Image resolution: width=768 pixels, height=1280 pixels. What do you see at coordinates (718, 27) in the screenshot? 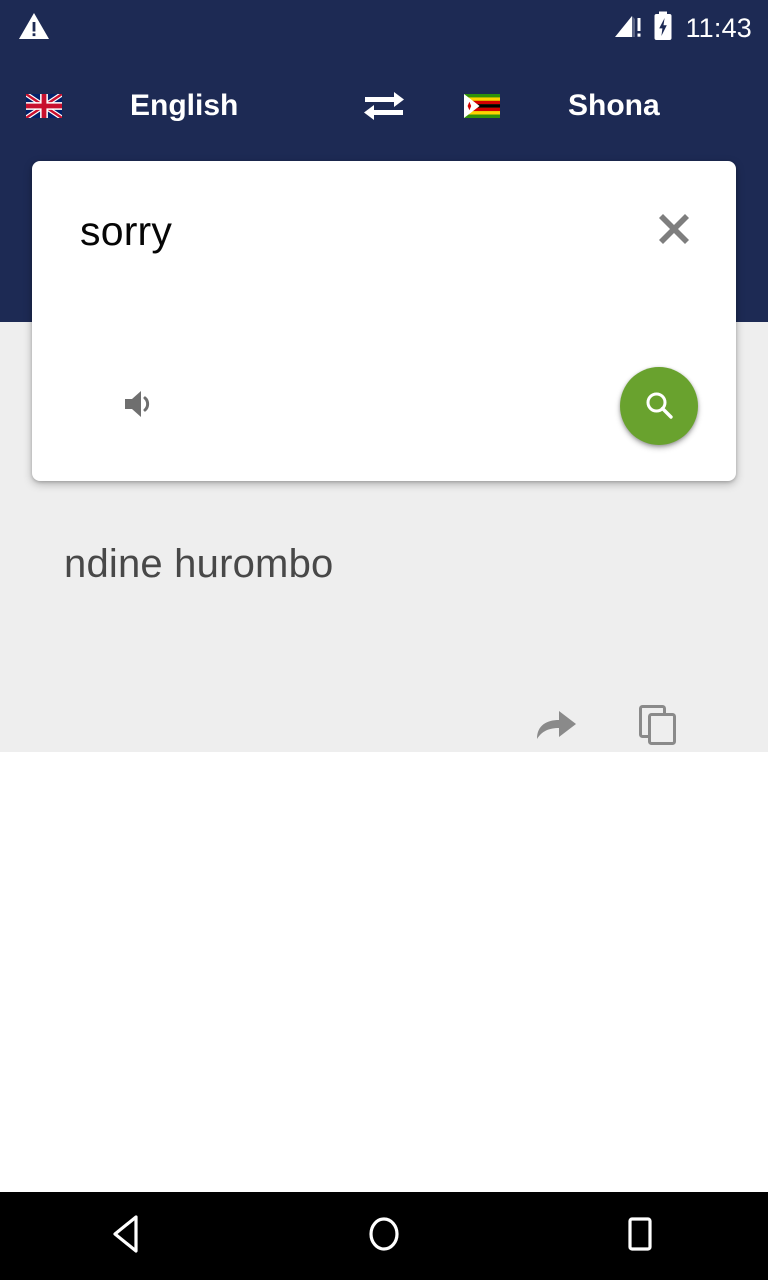
I see `status-bar-clock: 11:43` at bounding box center [718, 27].